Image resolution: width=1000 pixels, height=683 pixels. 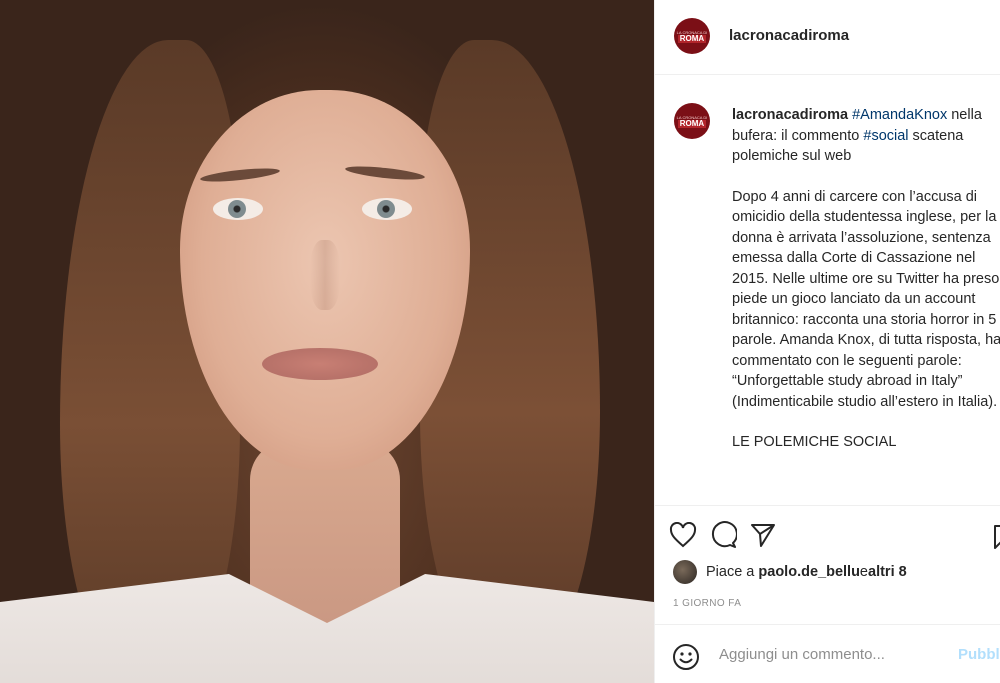 I want to click on photo-eye-right, so click(x=387, y=209).